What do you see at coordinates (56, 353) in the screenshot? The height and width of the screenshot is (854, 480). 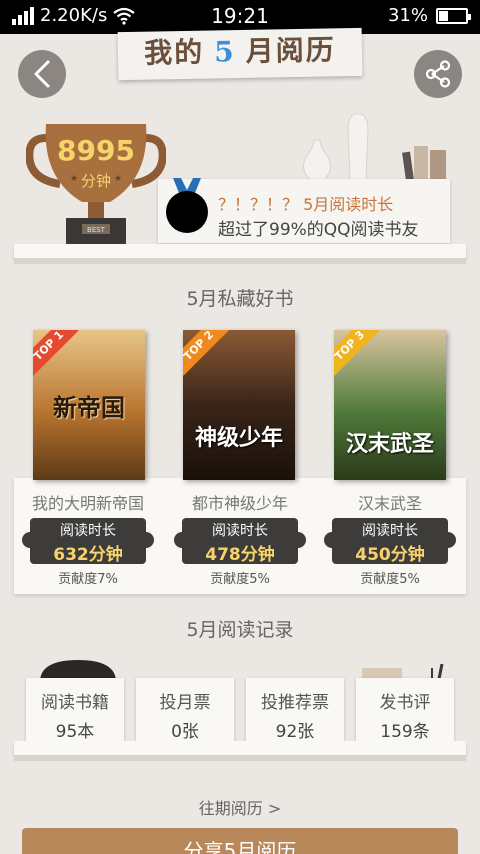 I see `top-badge-1: TOP 1` at bounding box center [56, 353].